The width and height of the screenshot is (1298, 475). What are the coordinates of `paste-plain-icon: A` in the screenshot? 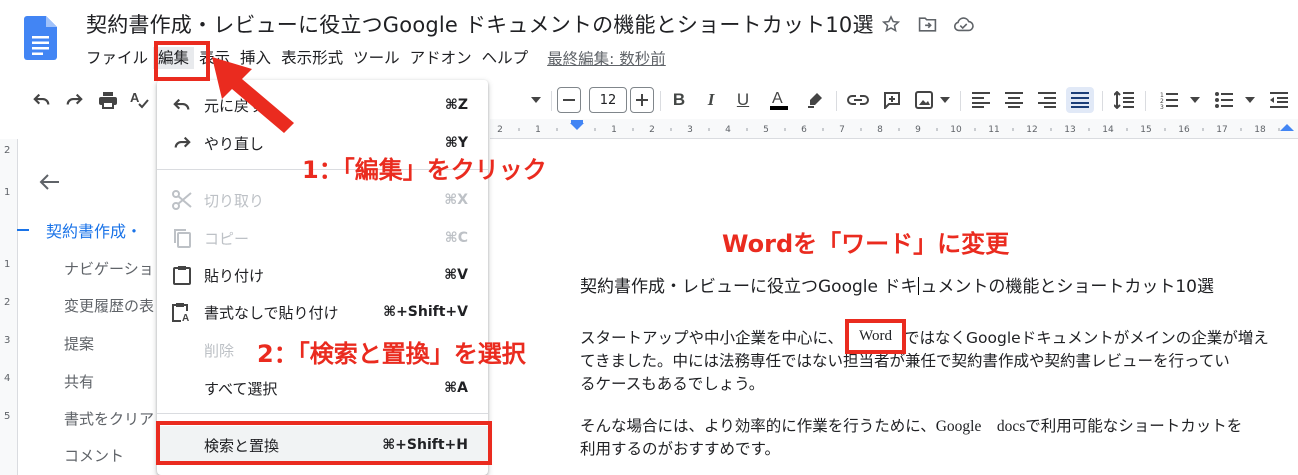 It's located at (182, 312).